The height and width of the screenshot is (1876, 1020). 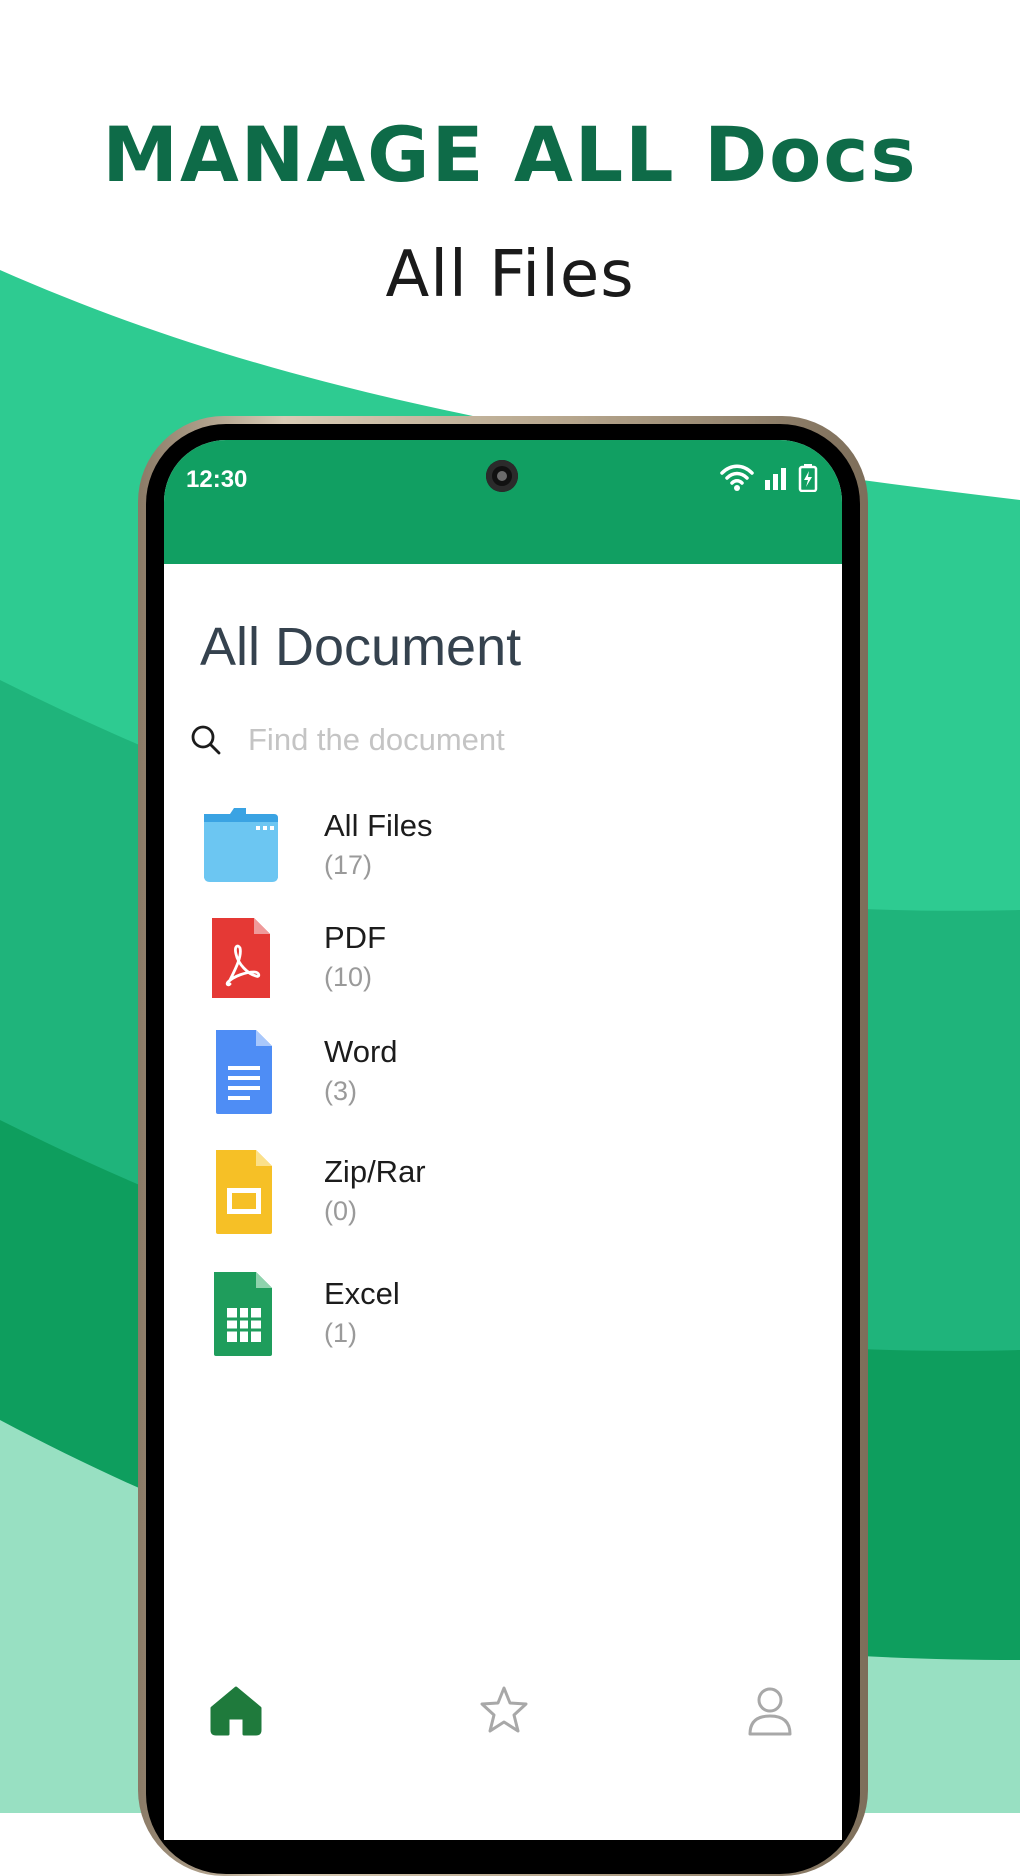 What do you see at coordinates (361, 647) in the screenshot?
I see `page-title: All Document` at bounding box center [361, 647].